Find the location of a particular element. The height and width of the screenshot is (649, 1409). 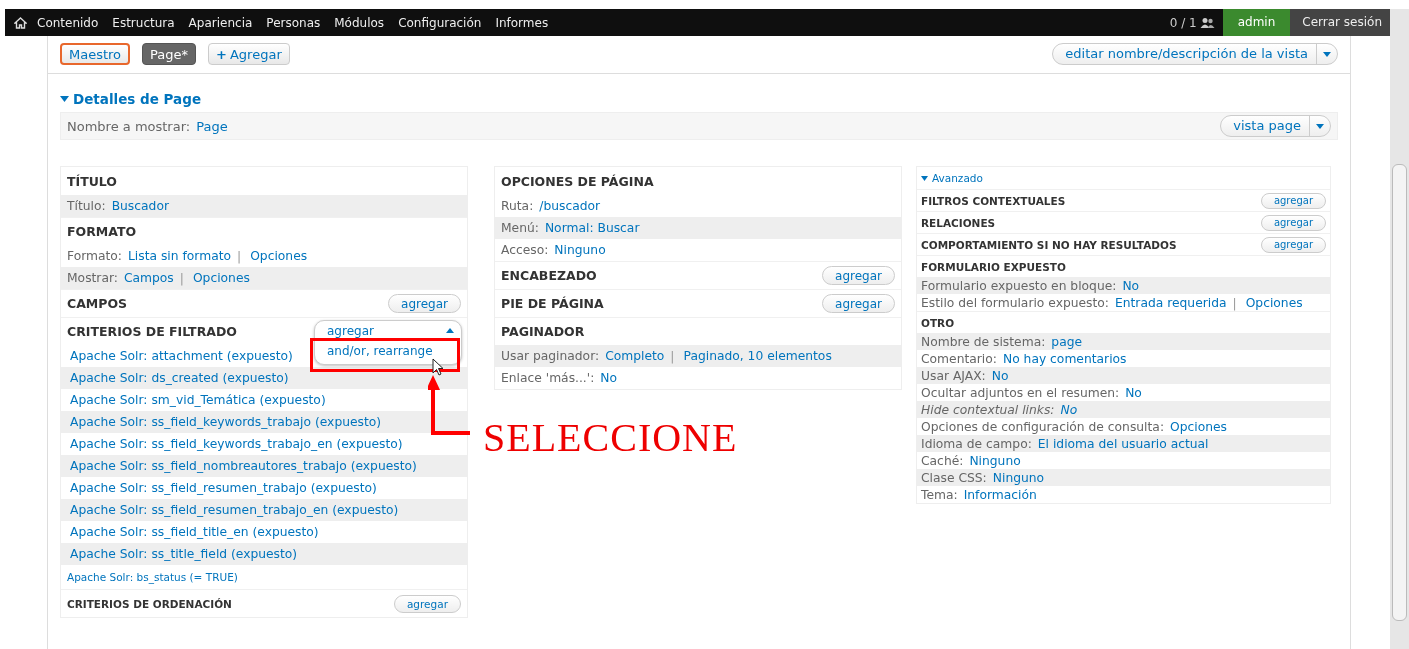

field-label: Usar AJAX: is located at coordinates (953, 375).